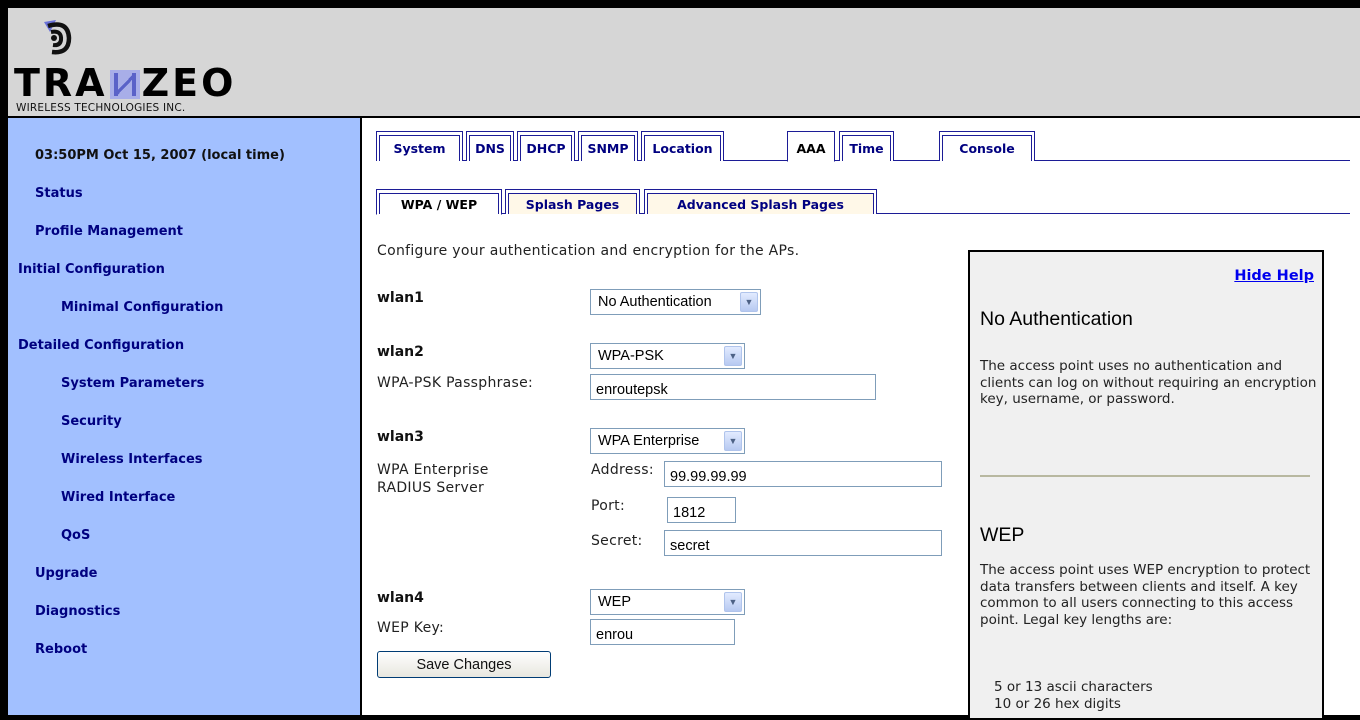 This screenshot has height=720, width=1360. I want to click on radius-secret-label: Secret:, so click(617, 541).